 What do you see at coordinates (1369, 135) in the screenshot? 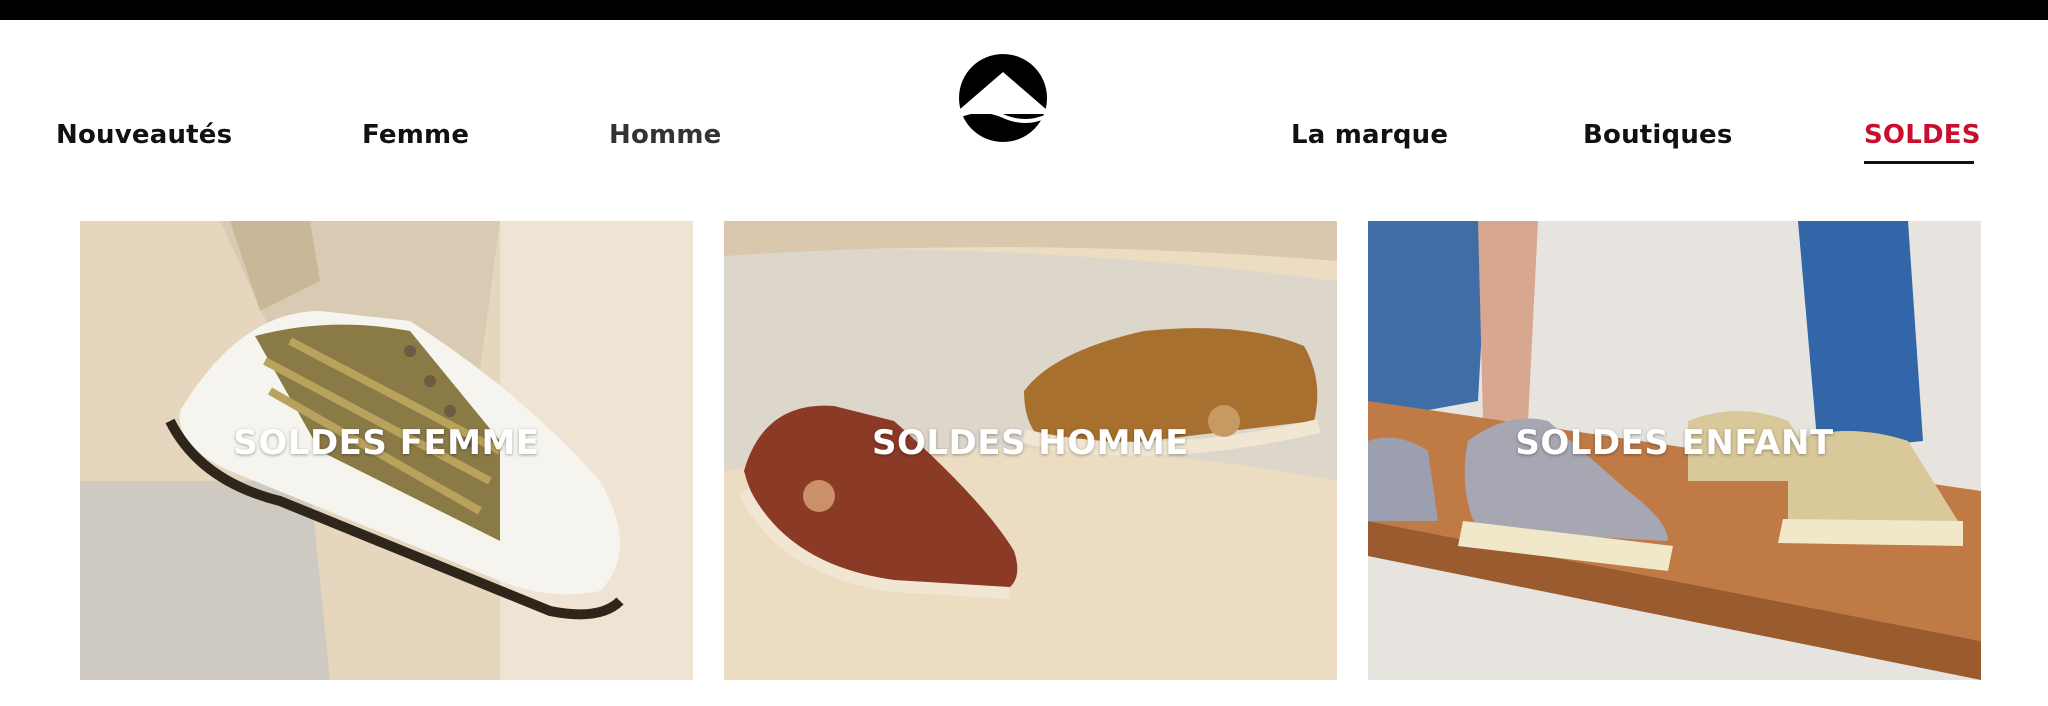
I see `nav-link-la-marque: La marque` at bounding box center [1369, 135].